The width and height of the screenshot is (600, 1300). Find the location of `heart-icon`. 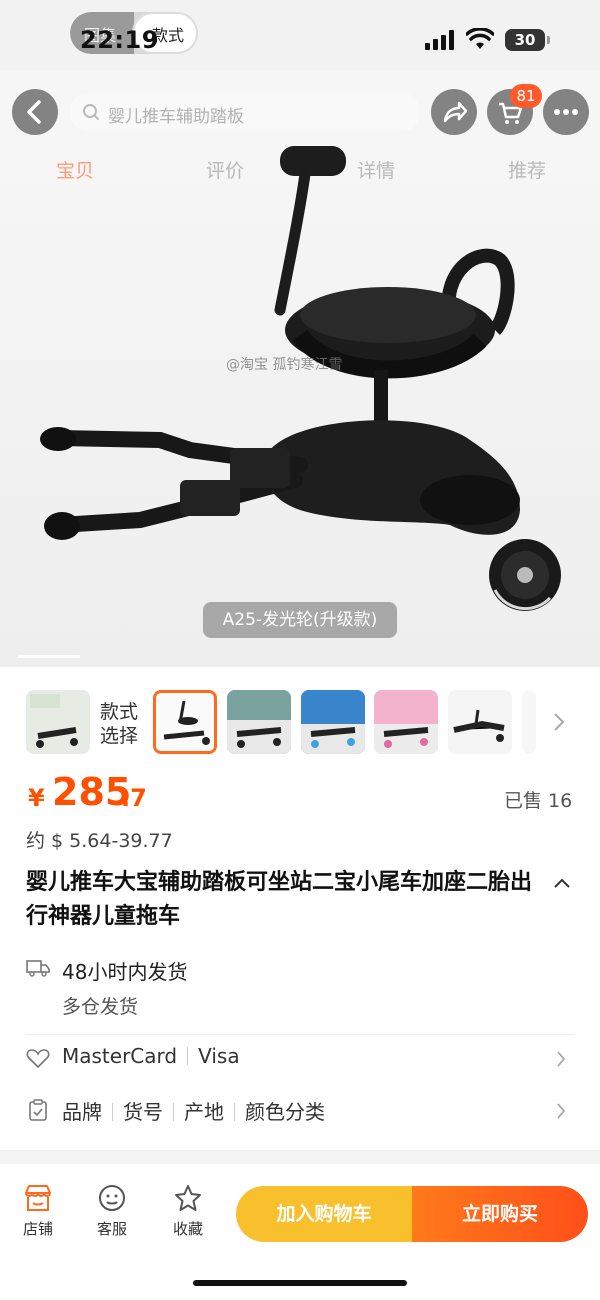

heart-icon is located at coordinates (38, 1059).